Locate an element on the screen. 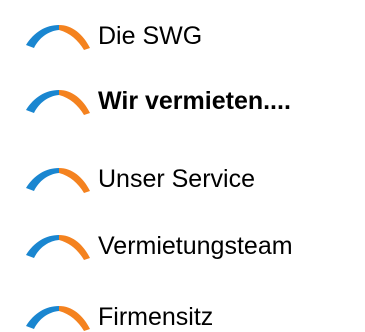 This screenshot has height=332, width=365. nav-item-label: Die SWG is located at coordinates (150, 36).